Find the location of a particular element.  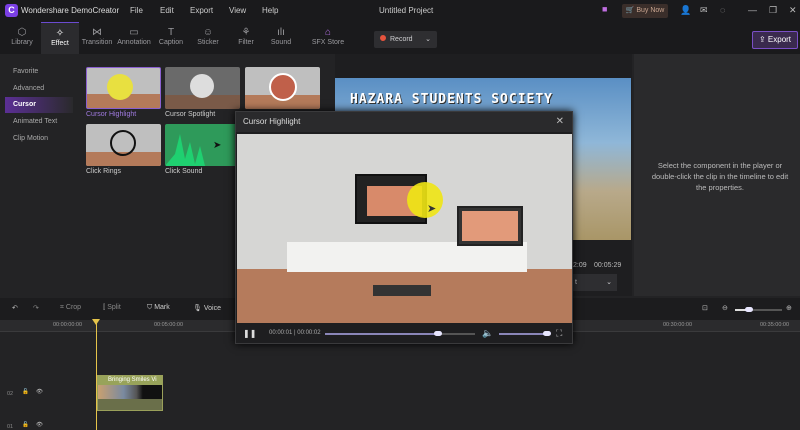

preview-dropdown: t ⌄ is located at coordinates (595, 282).